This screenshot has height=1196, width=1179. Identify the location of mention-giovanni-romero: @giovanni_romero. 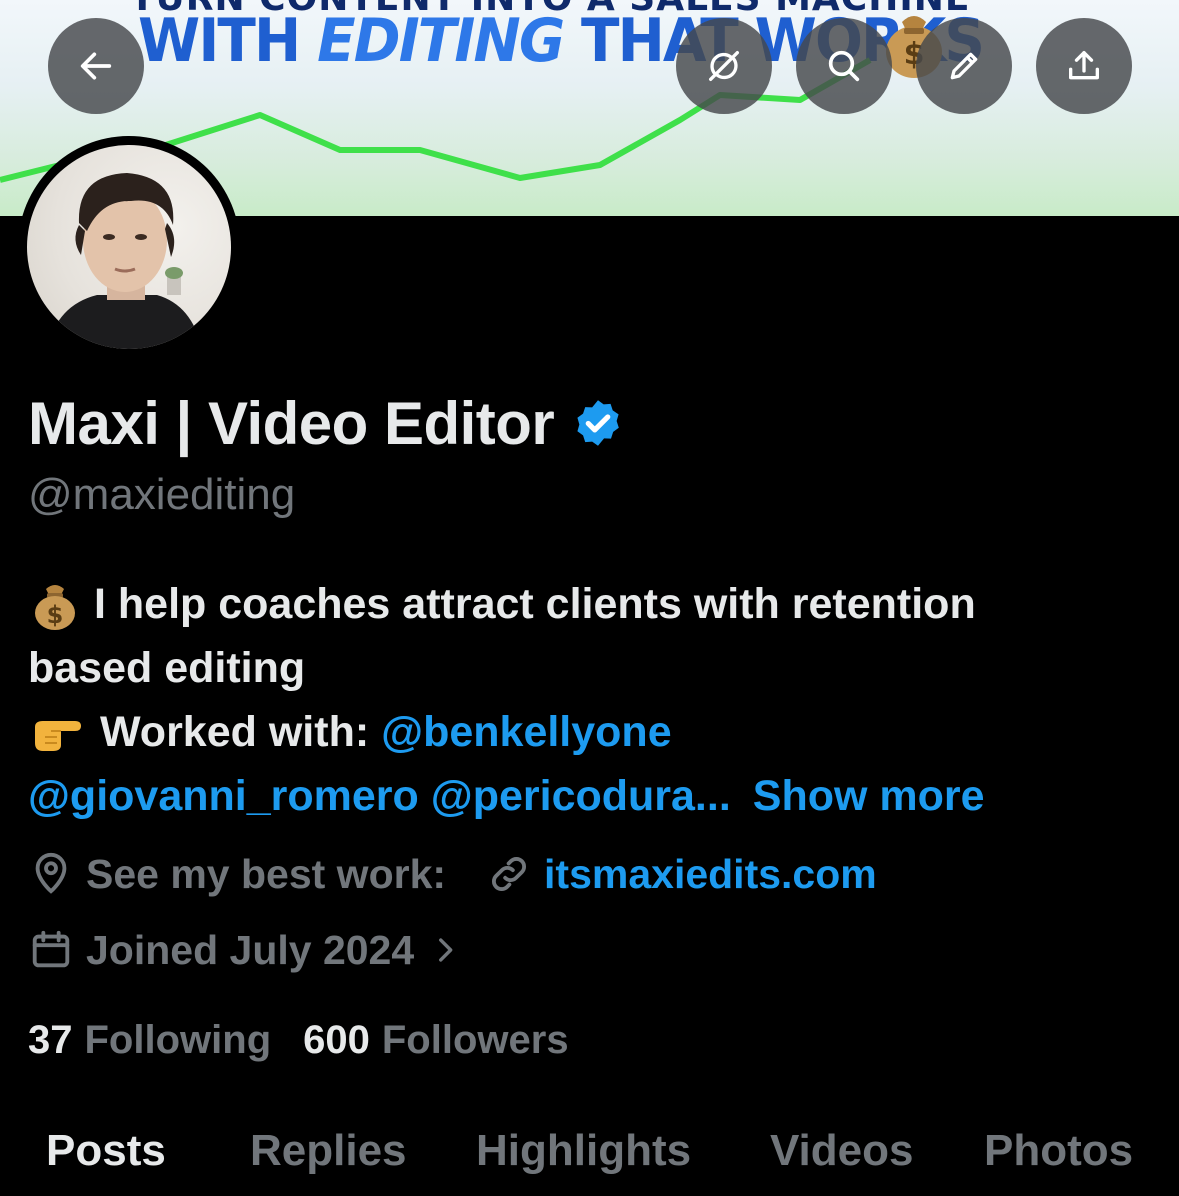
(223, 796).